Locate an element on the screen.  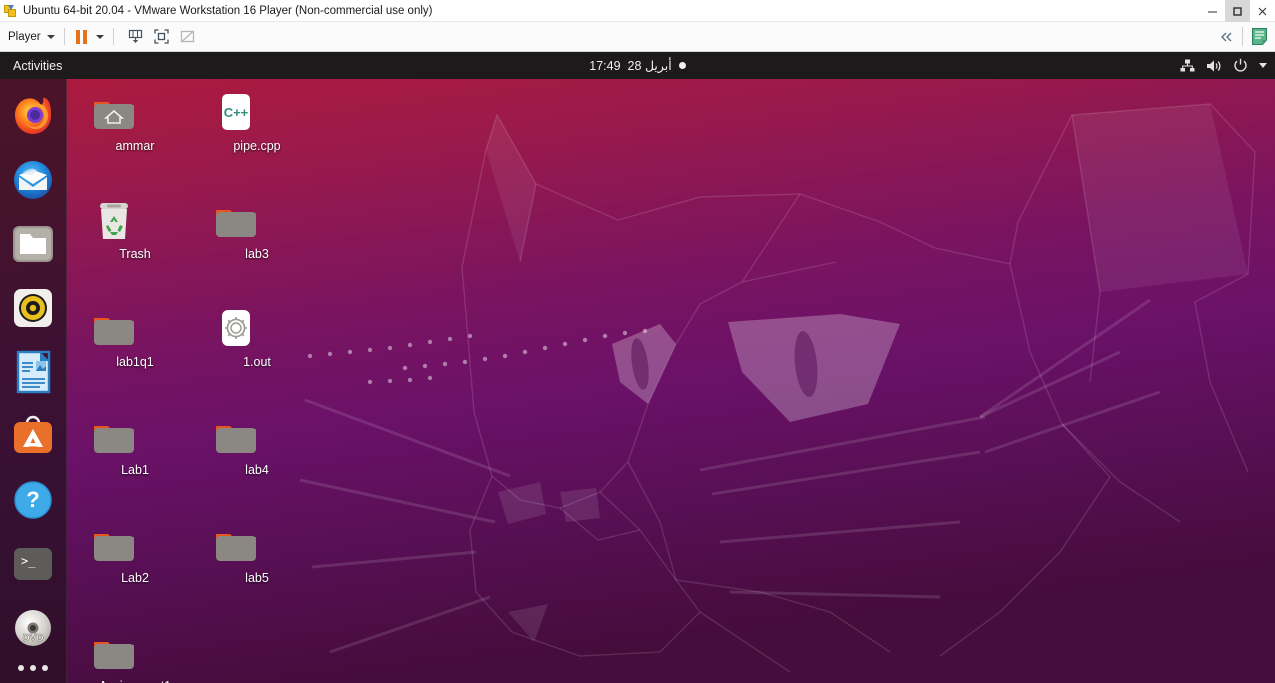
desktop-icon-Lab2: Lab2 is located at coordinates (135, 555).